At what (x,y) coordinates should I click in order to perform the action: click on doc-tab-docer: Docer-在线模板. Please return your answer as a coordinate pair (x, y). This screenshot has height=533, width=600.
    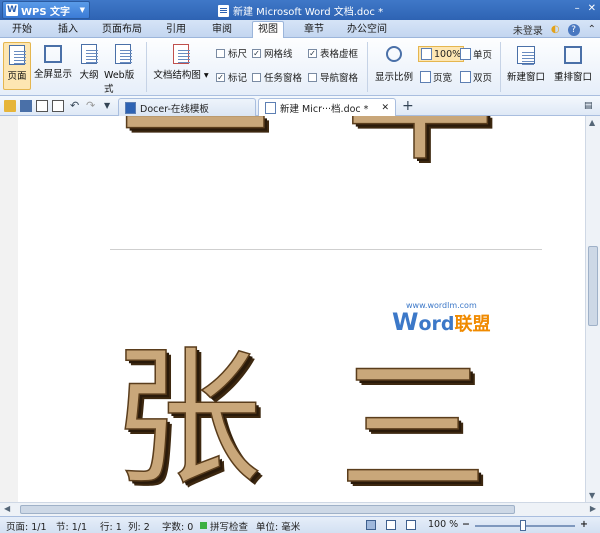
    Looking at the image, I should click on (187, 107).